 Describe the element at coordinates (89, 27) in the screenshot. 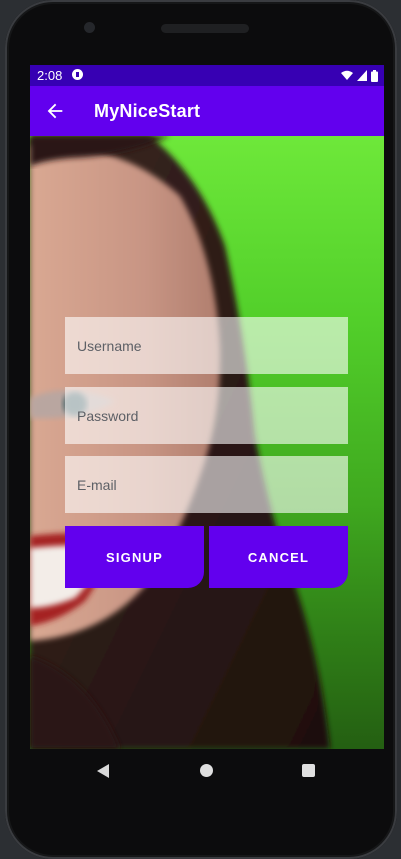

I see `front-camera` at that location.